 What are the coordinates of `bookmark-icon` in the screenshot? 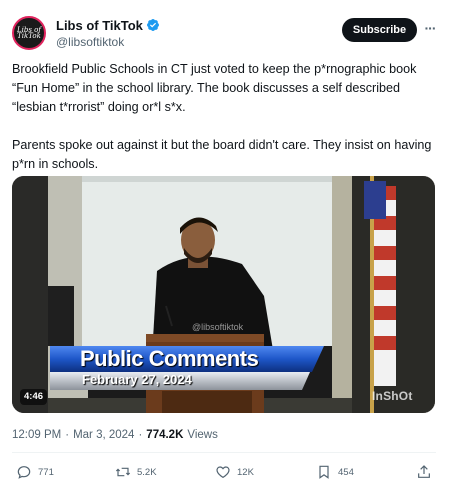 It's located at (324, 472).